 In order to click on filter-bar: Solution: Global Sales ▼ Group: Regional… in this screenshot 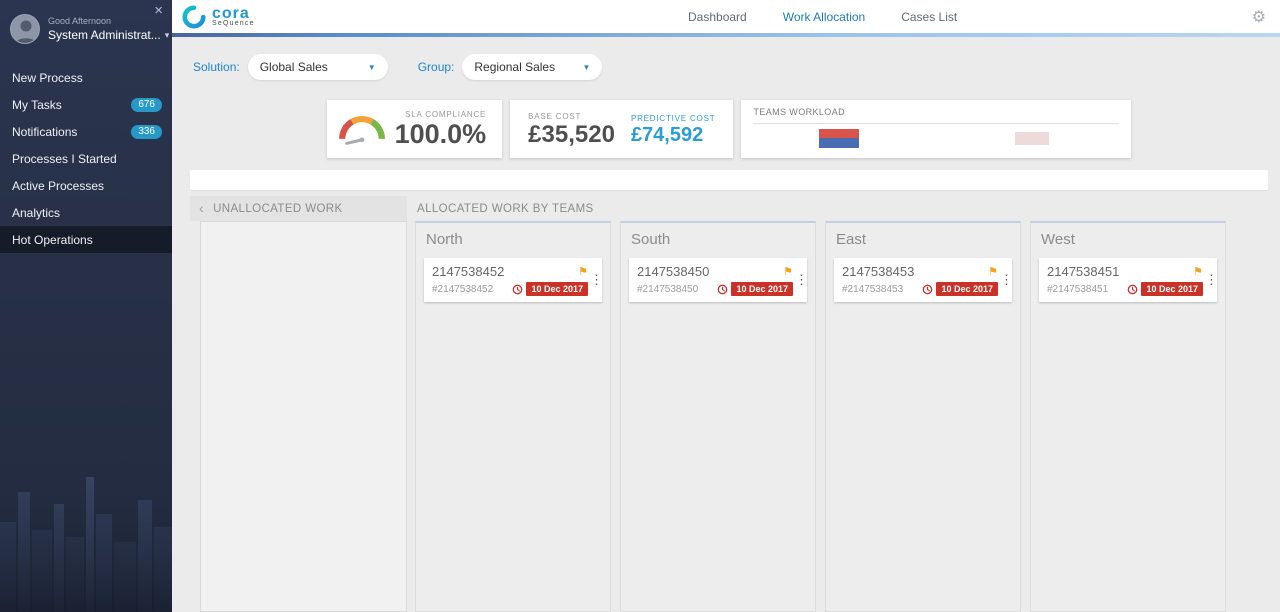, I will do `click(729, 67)`.